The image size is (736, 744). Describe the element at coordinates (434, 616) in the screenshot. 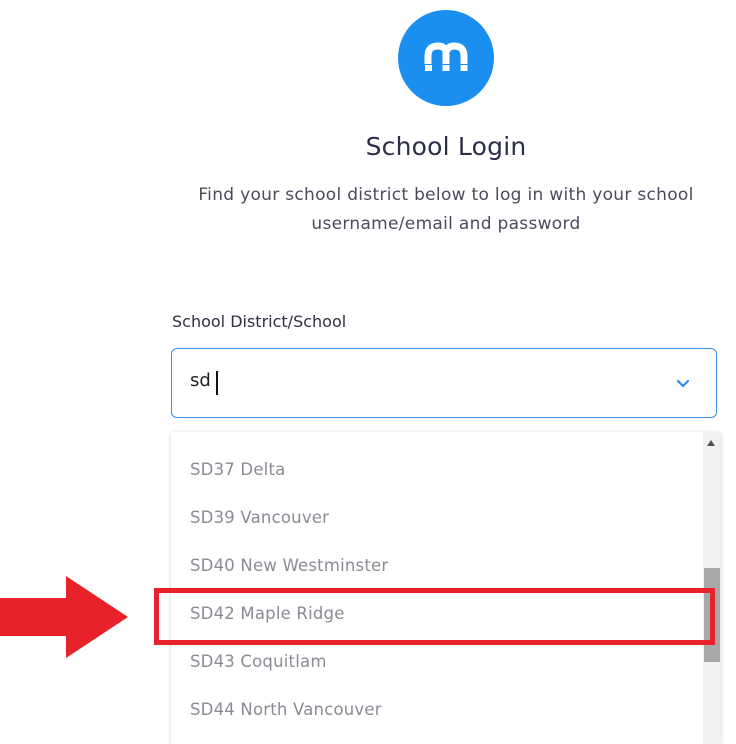

I see `highlight-box` at that location.